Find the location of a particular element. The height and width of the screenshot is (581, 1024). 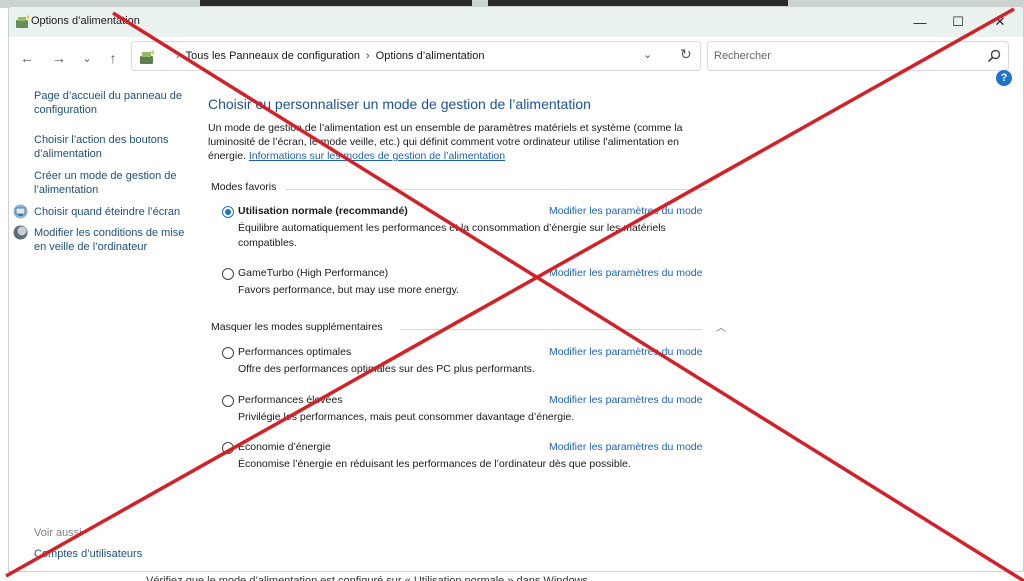

chevron-up-icon: ︿ is located at coordinates (721, 326).